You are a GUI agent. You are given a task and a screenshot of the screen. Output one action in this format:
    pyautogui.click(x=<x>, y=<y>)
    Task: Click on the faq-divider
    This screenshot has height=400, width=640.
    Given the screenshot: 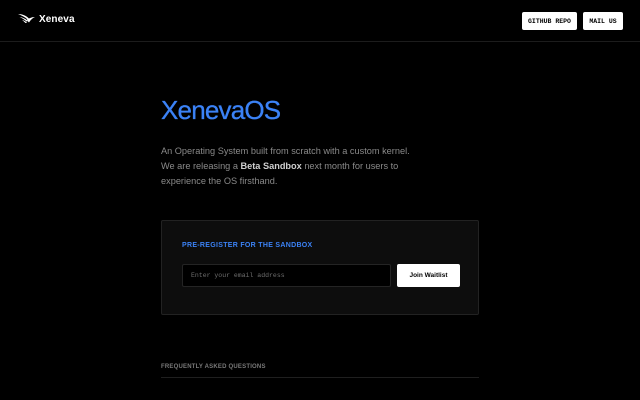 What is the action you would take?
    pyautogui.click(x=320, y=377)
    